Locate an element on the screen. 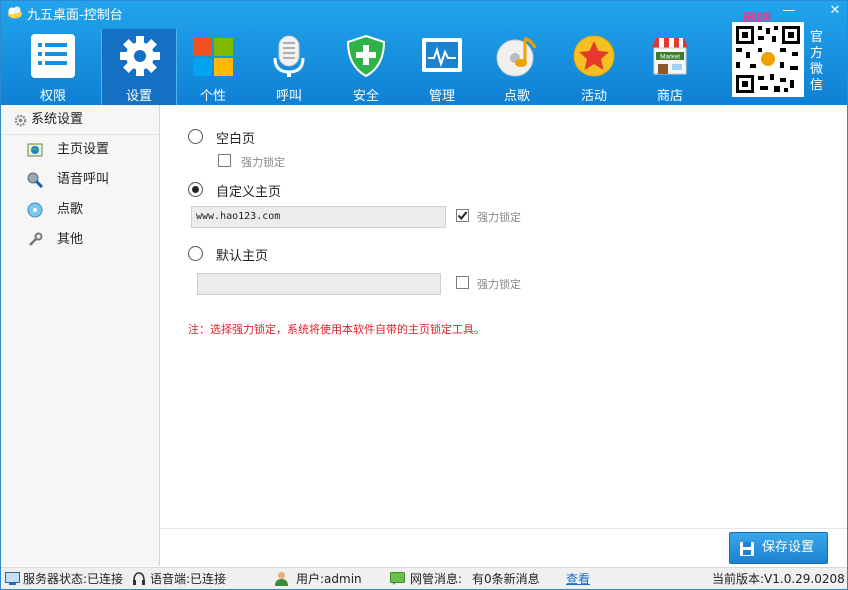 The width and height of the screenshot is (848, 590). star-badge-icon is located at coordinates (594, 56).